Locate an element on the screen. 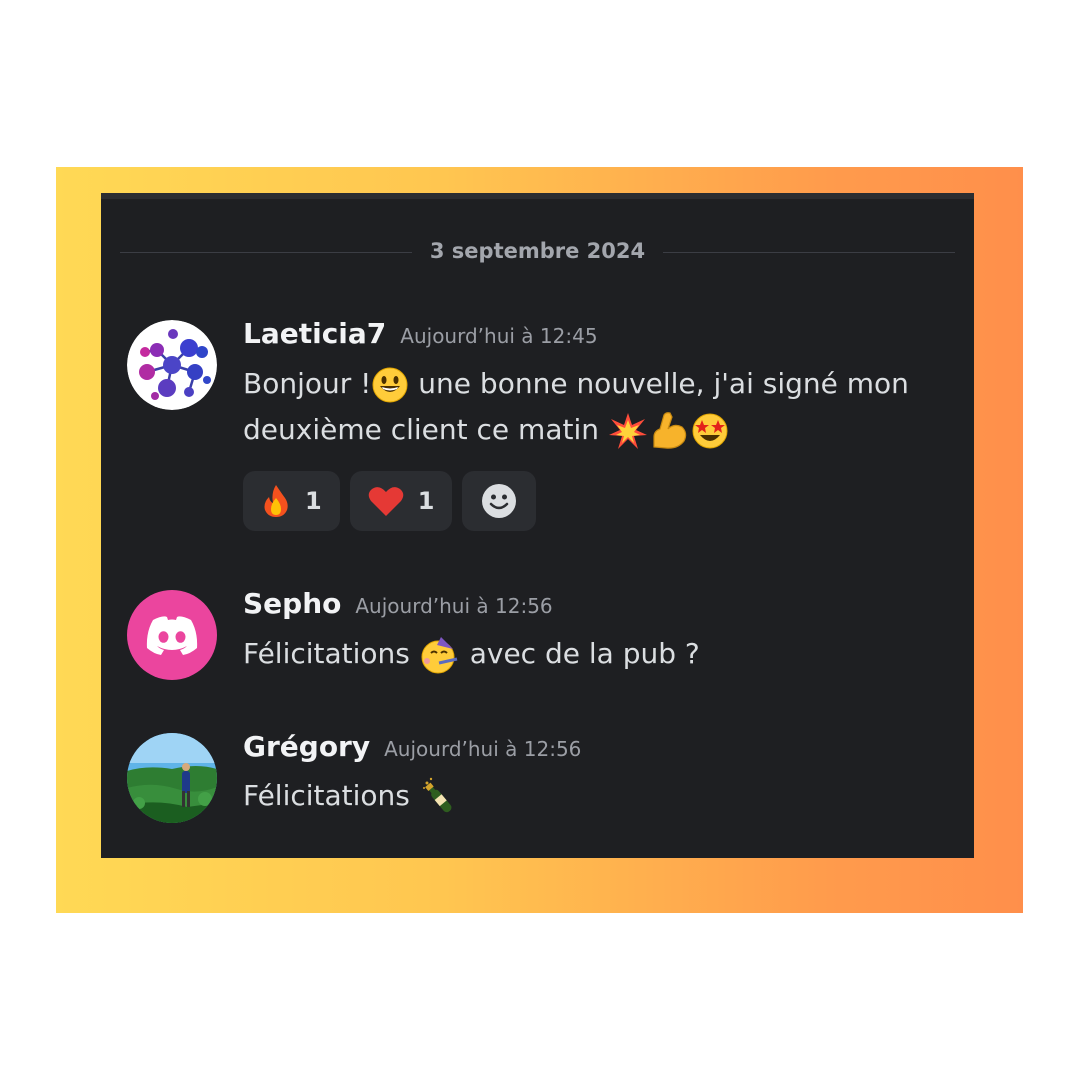 The image size is (1080, 1080). landscape-photo-icon is located at coordinates (172, 778).